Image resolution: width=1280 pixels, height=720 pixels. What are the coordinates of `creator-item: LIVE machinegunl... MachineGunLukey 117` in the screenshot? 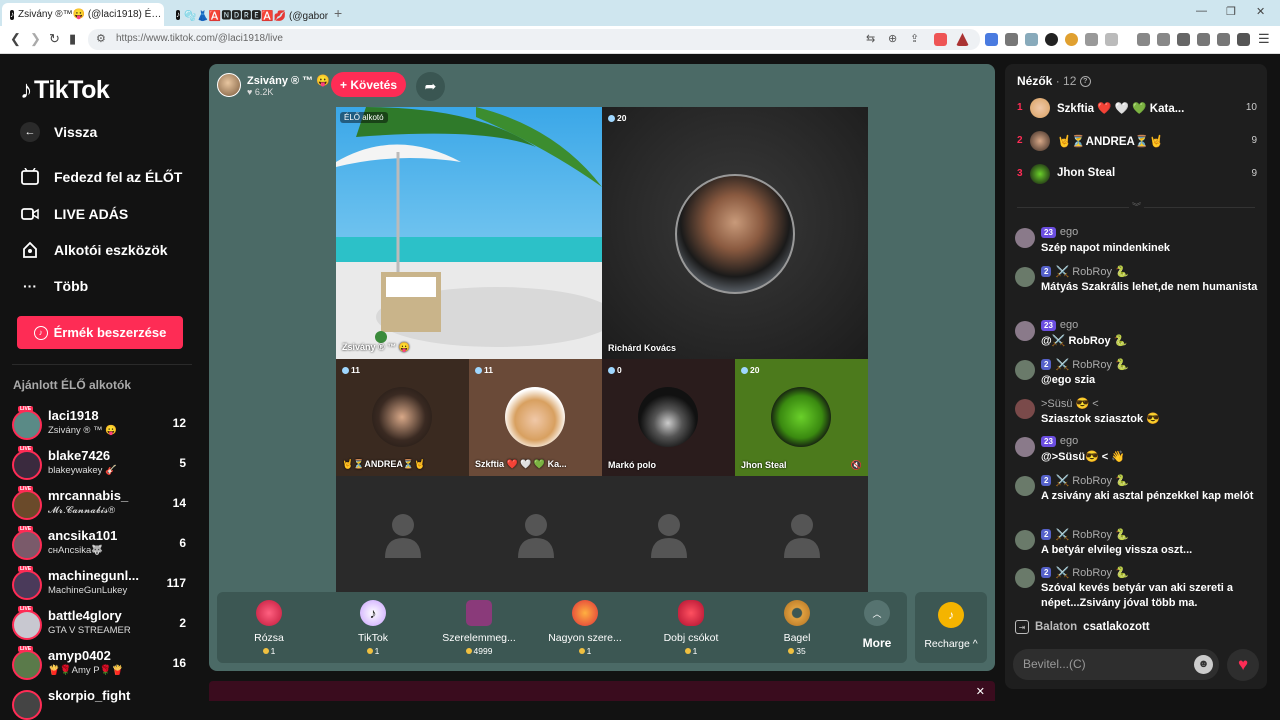 It's located at (101, 585).